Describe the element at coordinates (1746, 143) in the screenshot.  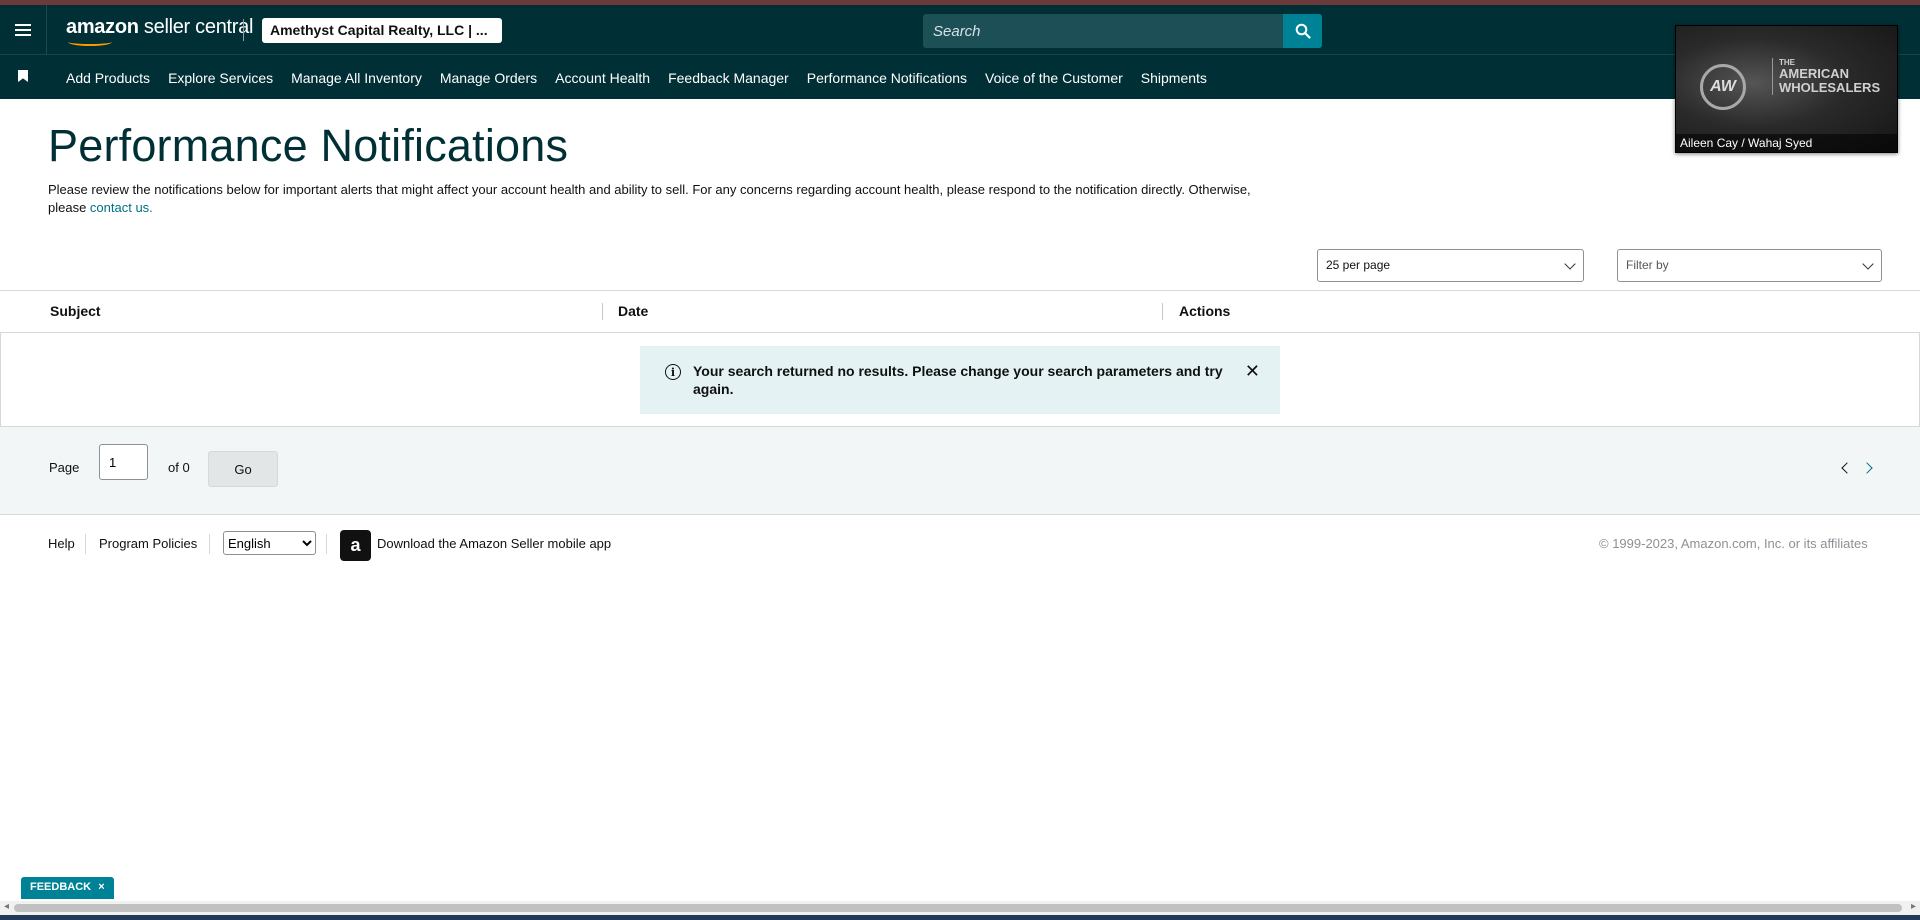
I see `video-caption: Aileen Cay / Wahaj Syed` at that location.